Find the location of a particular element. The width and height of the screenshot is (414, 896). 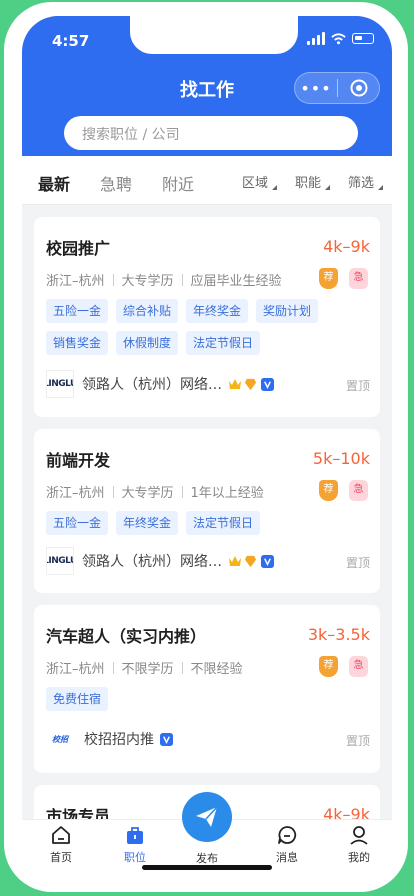

more-button: ••• is located at coordinates (316, 88).